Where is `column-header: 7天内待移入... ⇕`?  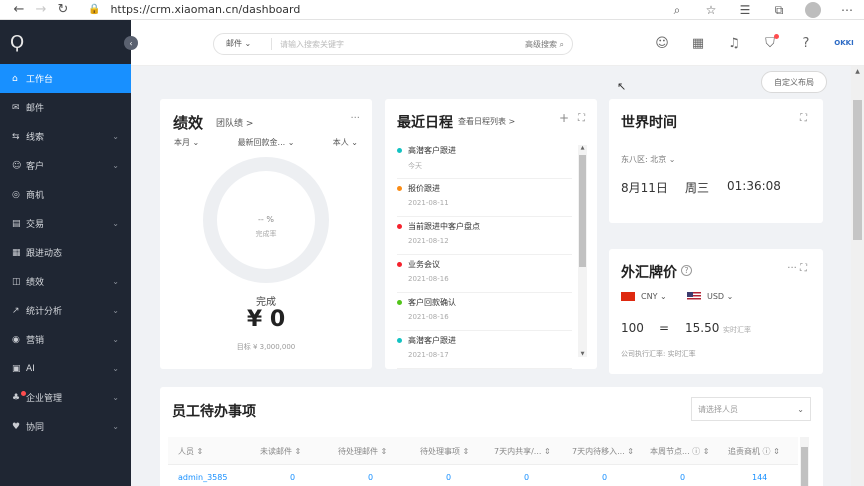
column-header: 7天内待移入... ⇕ is located at coordinates (603, 451).